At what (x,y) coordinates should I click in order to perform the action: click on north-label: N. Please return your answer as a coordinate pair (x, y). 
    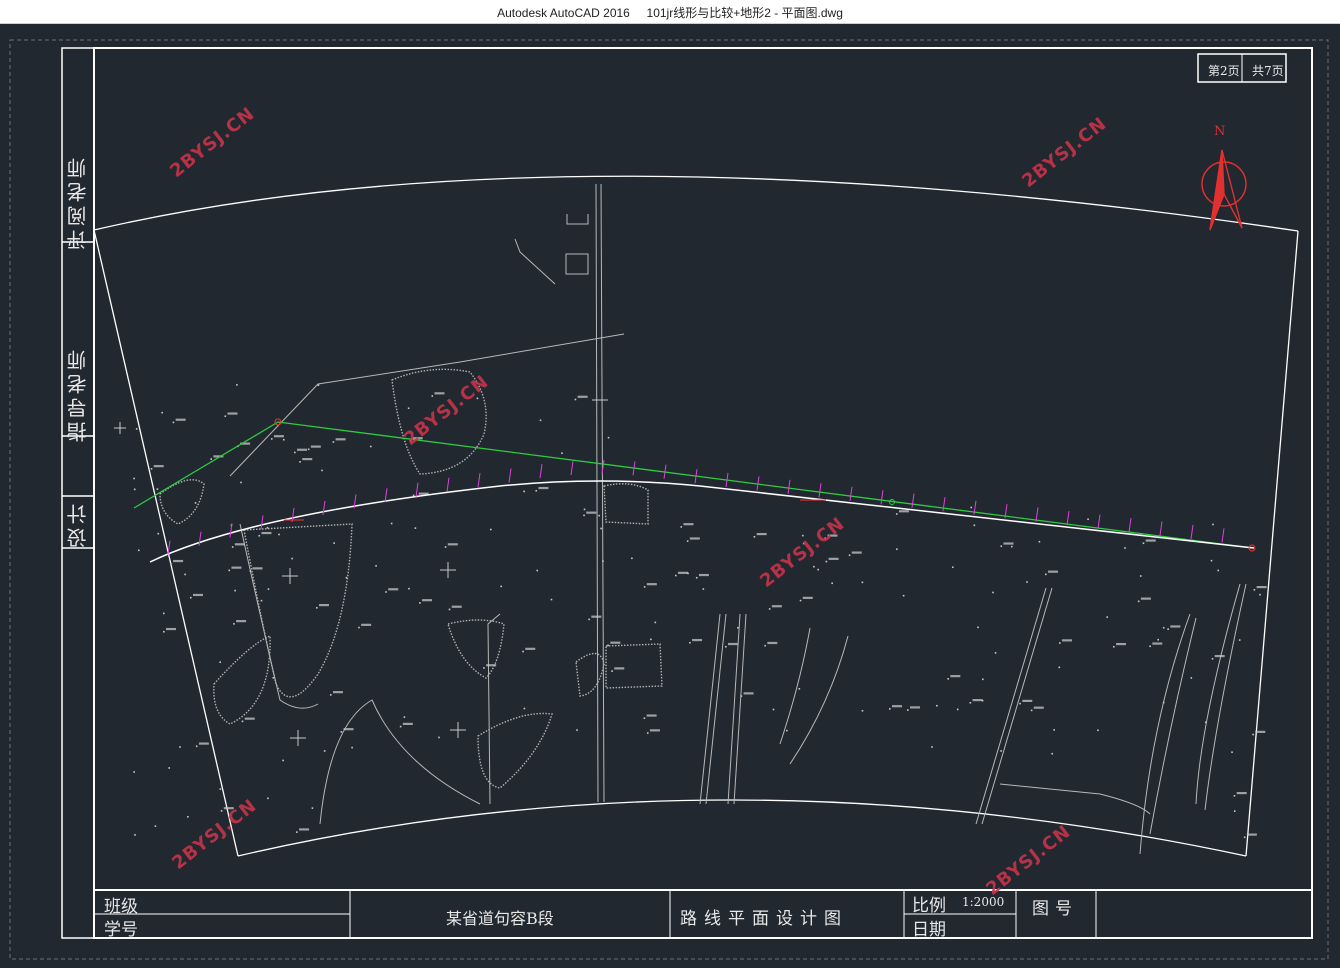
    Looking at the image, I should click on (1220, 131).